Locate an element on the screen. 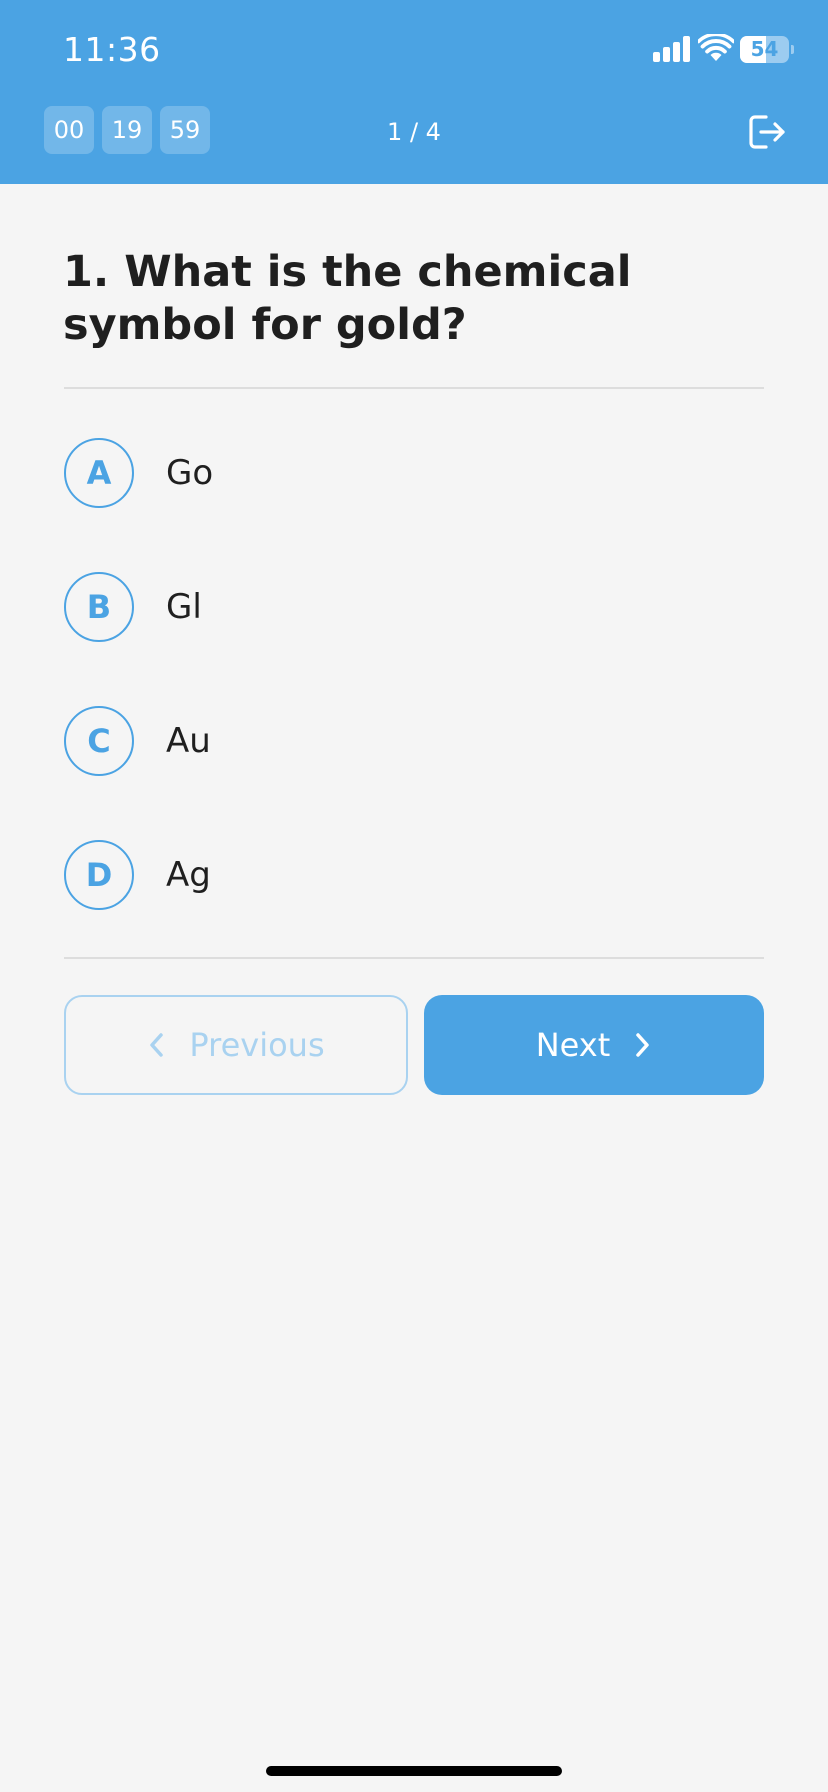 The height and width of the screenshot is (1792, 828). answer-option-c: C Au is located at coordinates (414, 741).